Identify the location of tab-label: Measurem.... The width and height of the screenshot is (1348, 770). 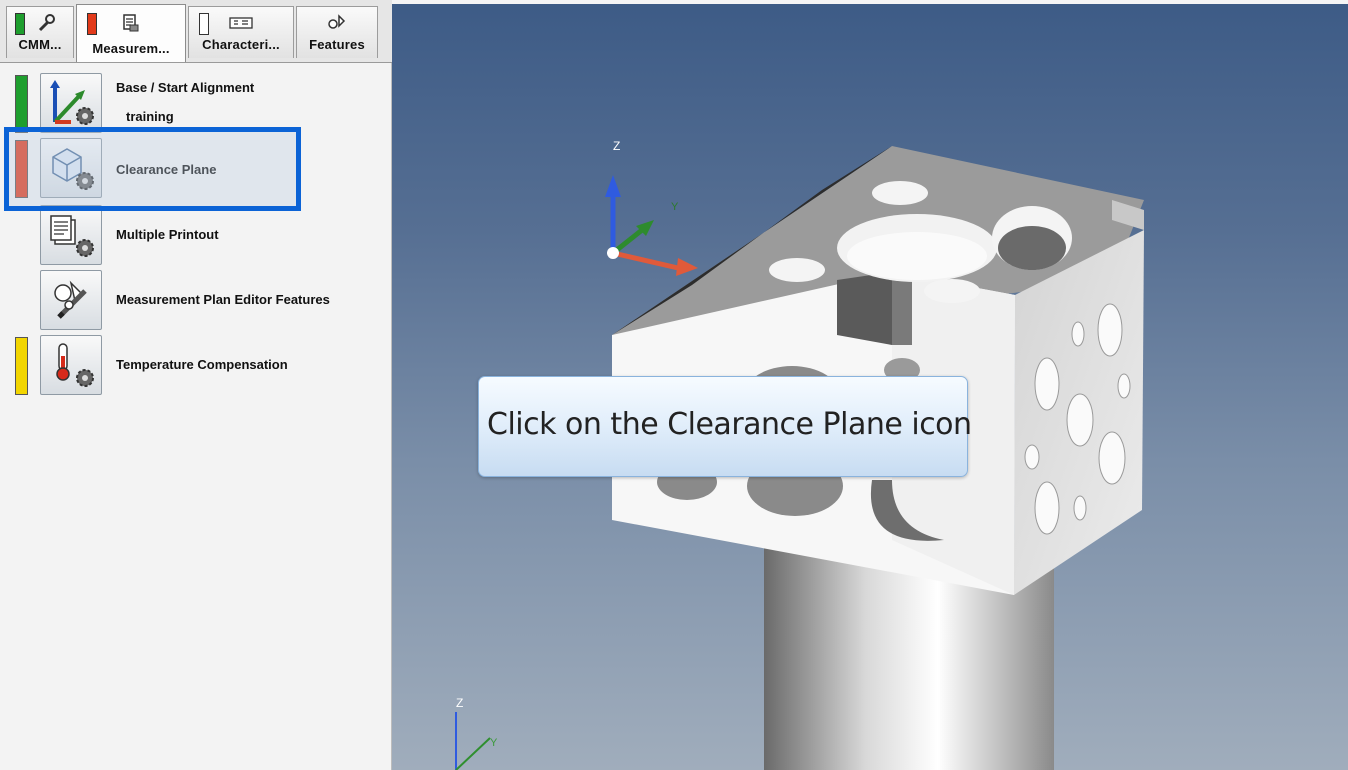
(131, 48).